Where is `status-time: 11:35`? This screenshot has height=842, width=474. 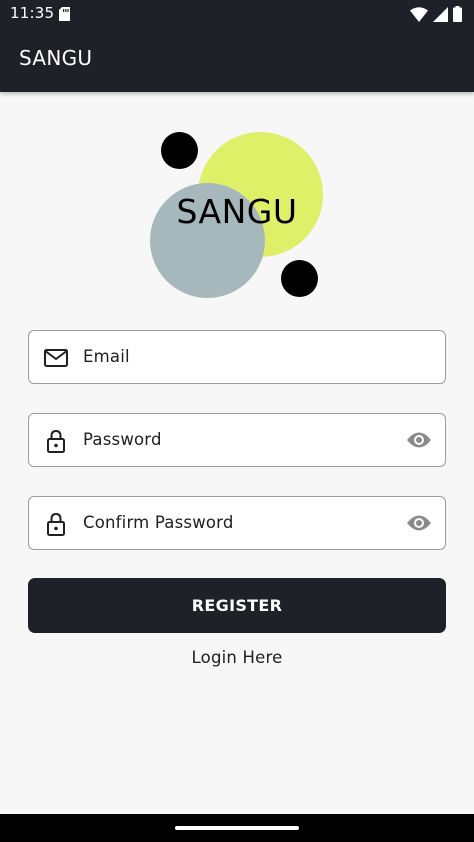 status-time: 11:35 is located at coordinates (32, 13).